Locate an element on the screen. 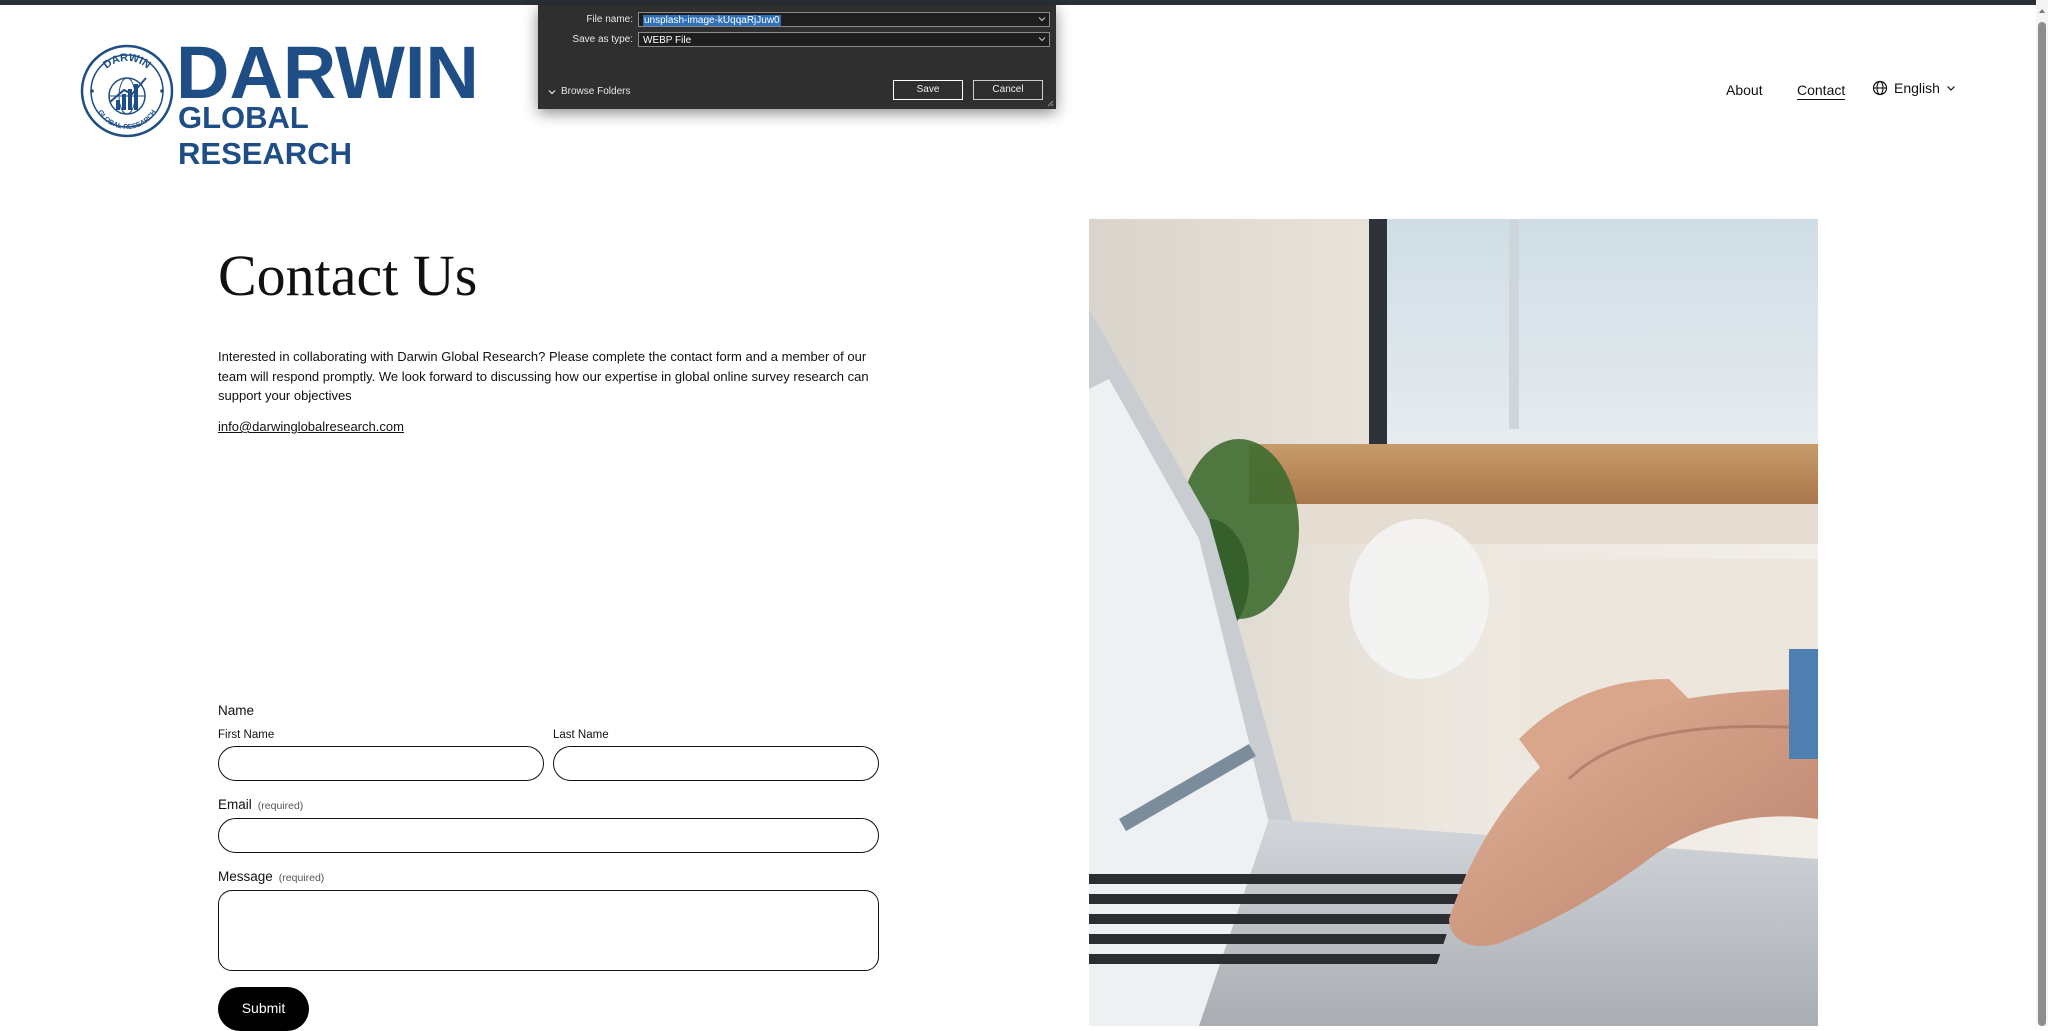  logo-subtitle: GLOBAL RESEARCH is located at coordinates (265, 135).